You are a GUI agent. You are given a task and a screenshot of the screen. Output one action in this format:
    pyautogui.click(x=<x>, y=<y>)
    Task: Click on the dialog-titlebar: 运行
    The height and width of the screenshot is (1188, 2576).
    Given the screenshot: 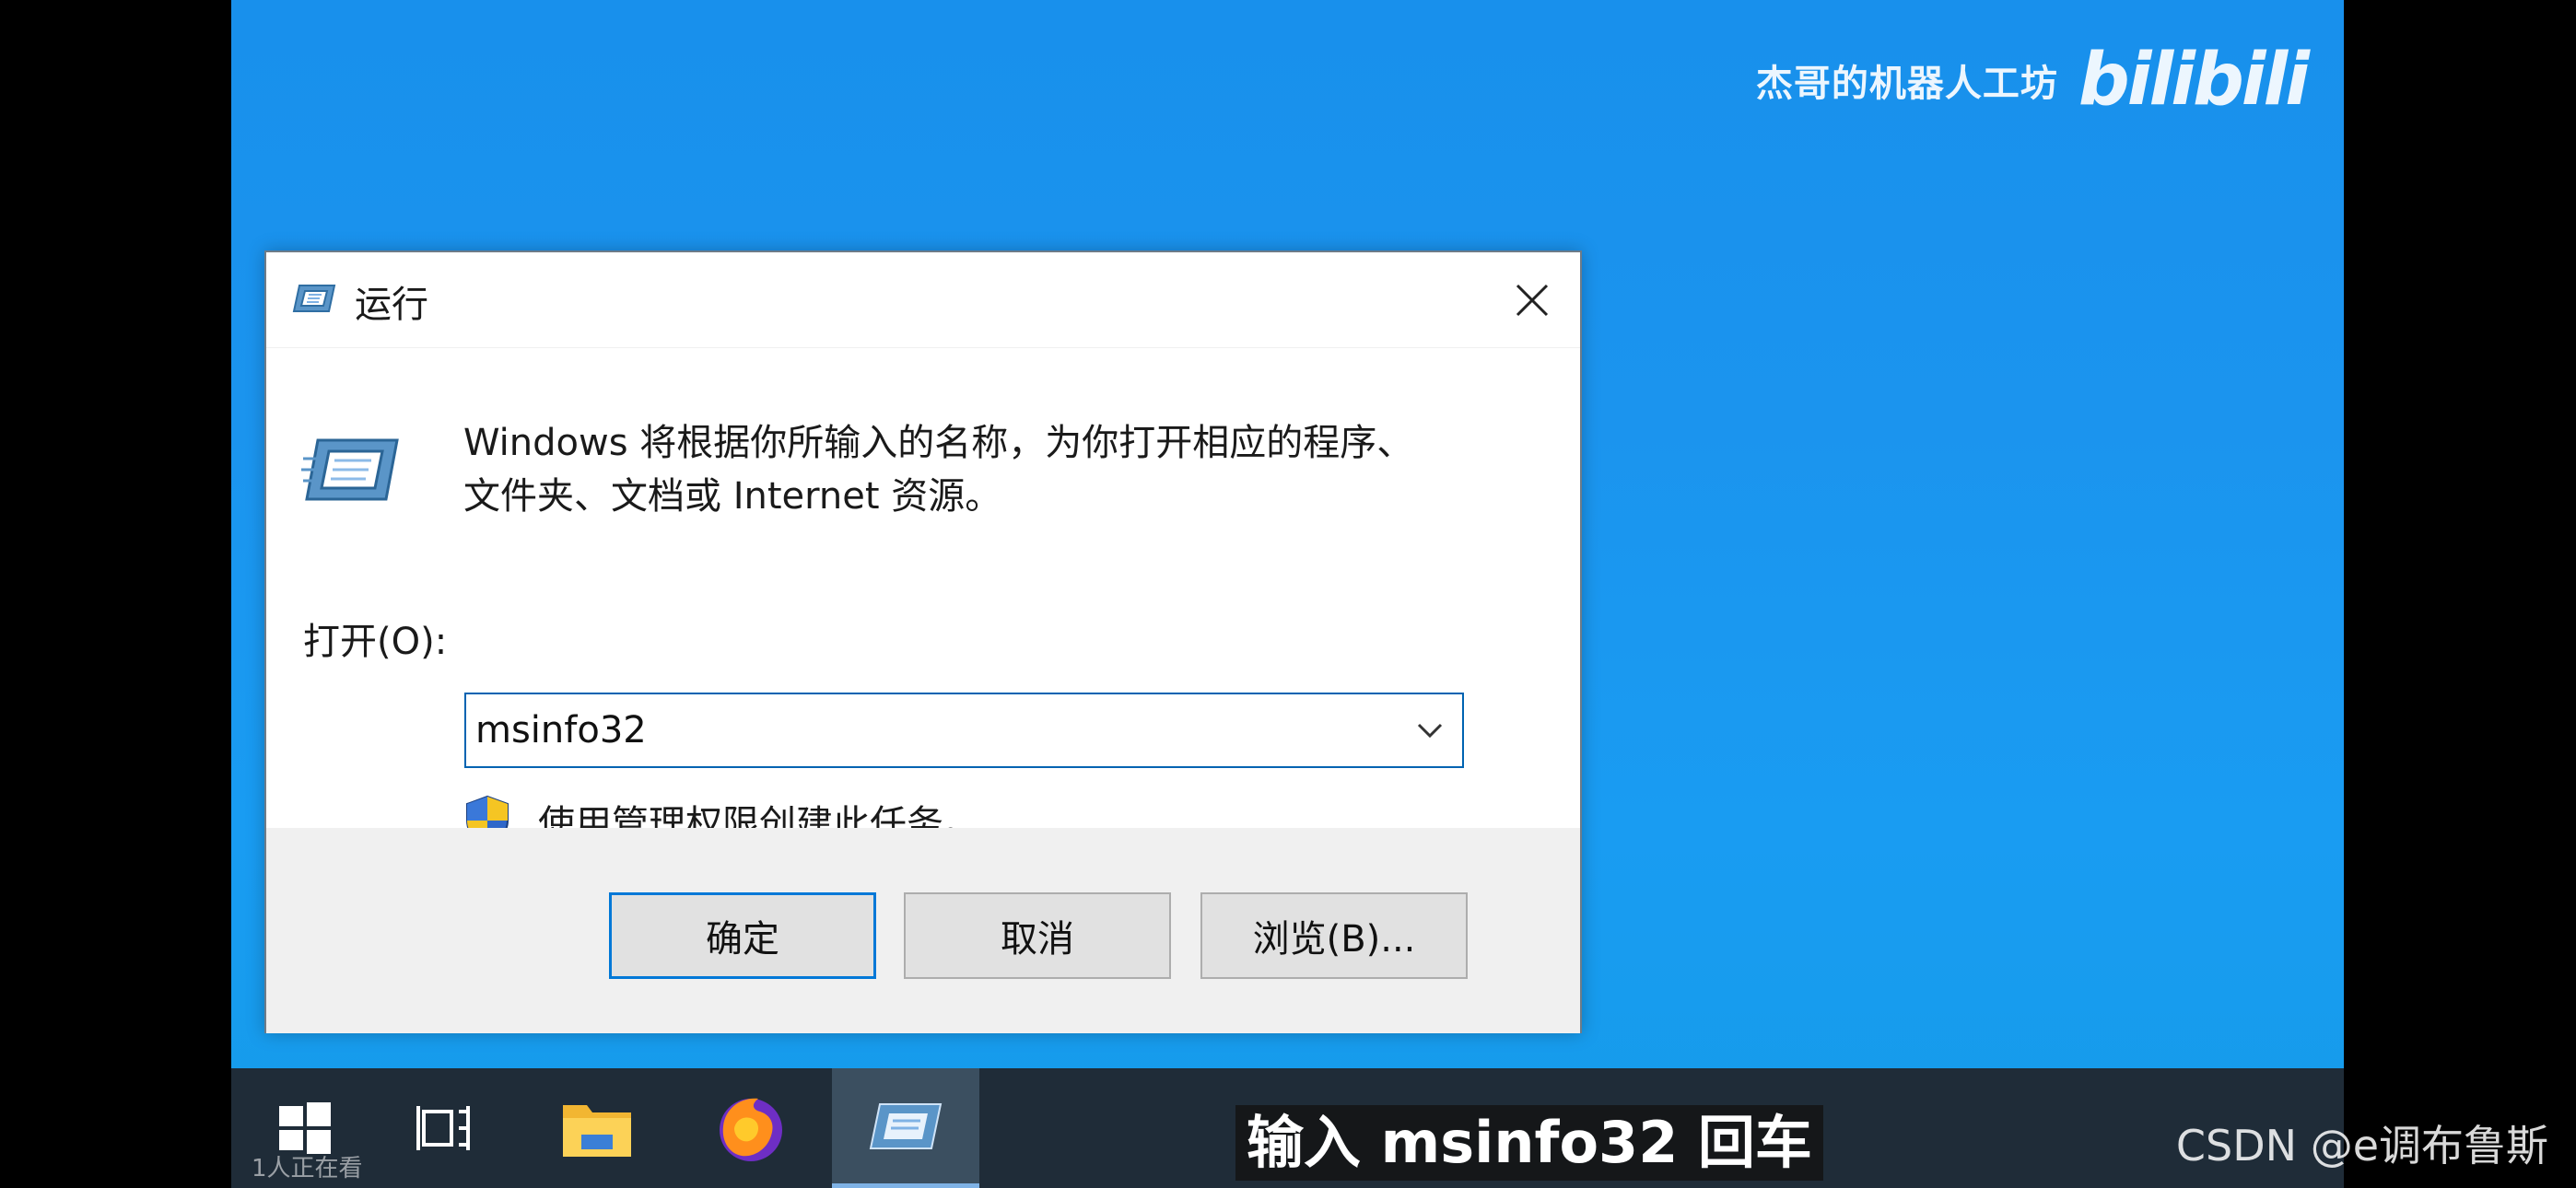 What is the action you would take?
    pyautogui.click(x=923, y=300)
    